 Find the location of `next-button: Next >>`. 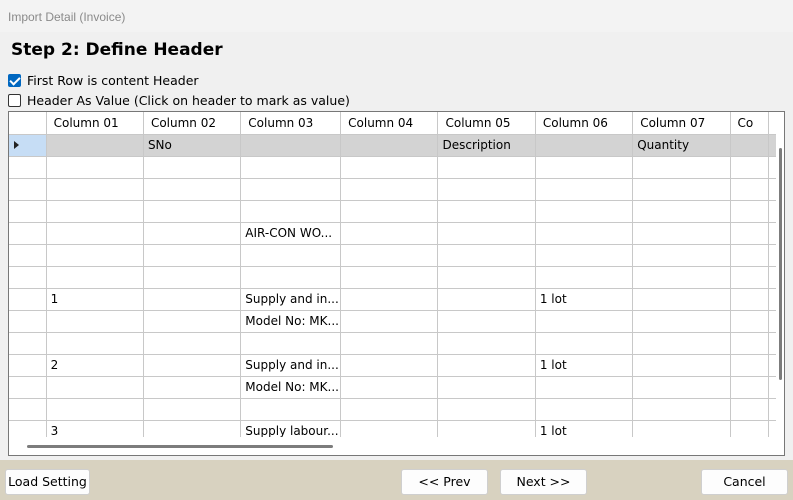

next-button: Next >> is located at coordinates (543, 482).